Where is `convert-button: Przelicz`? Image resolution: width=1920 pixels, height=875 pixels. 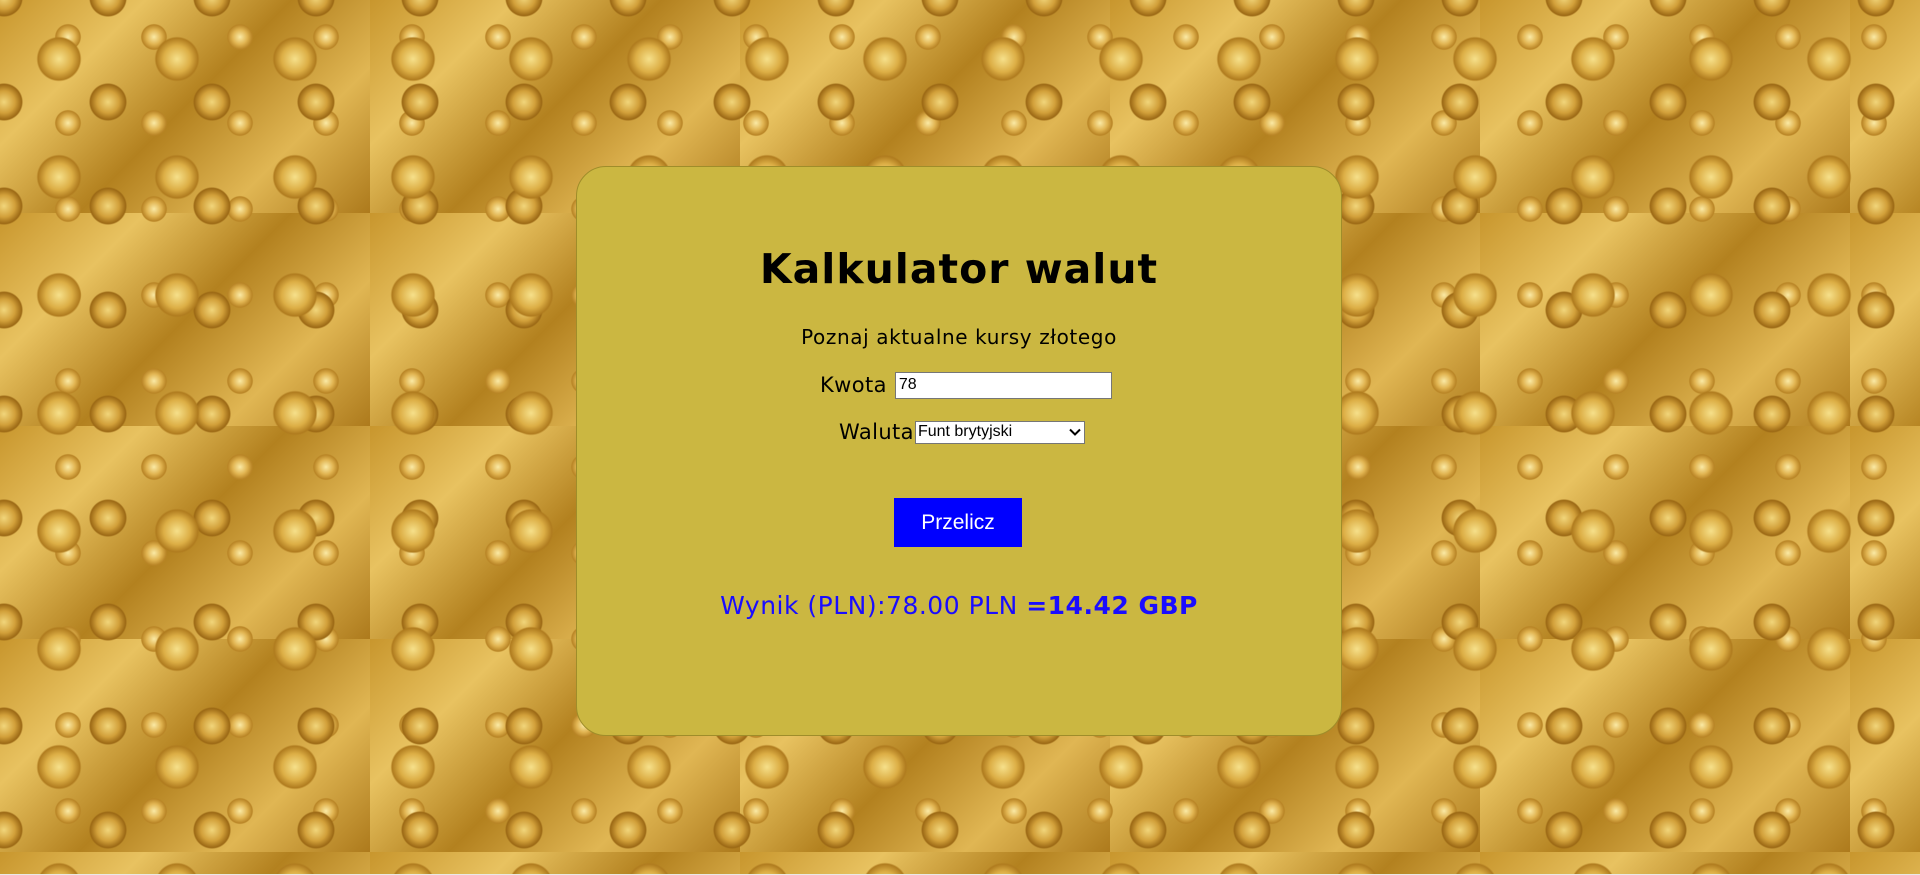
convert-button: Przelicz is located at coordinates (958, 522).